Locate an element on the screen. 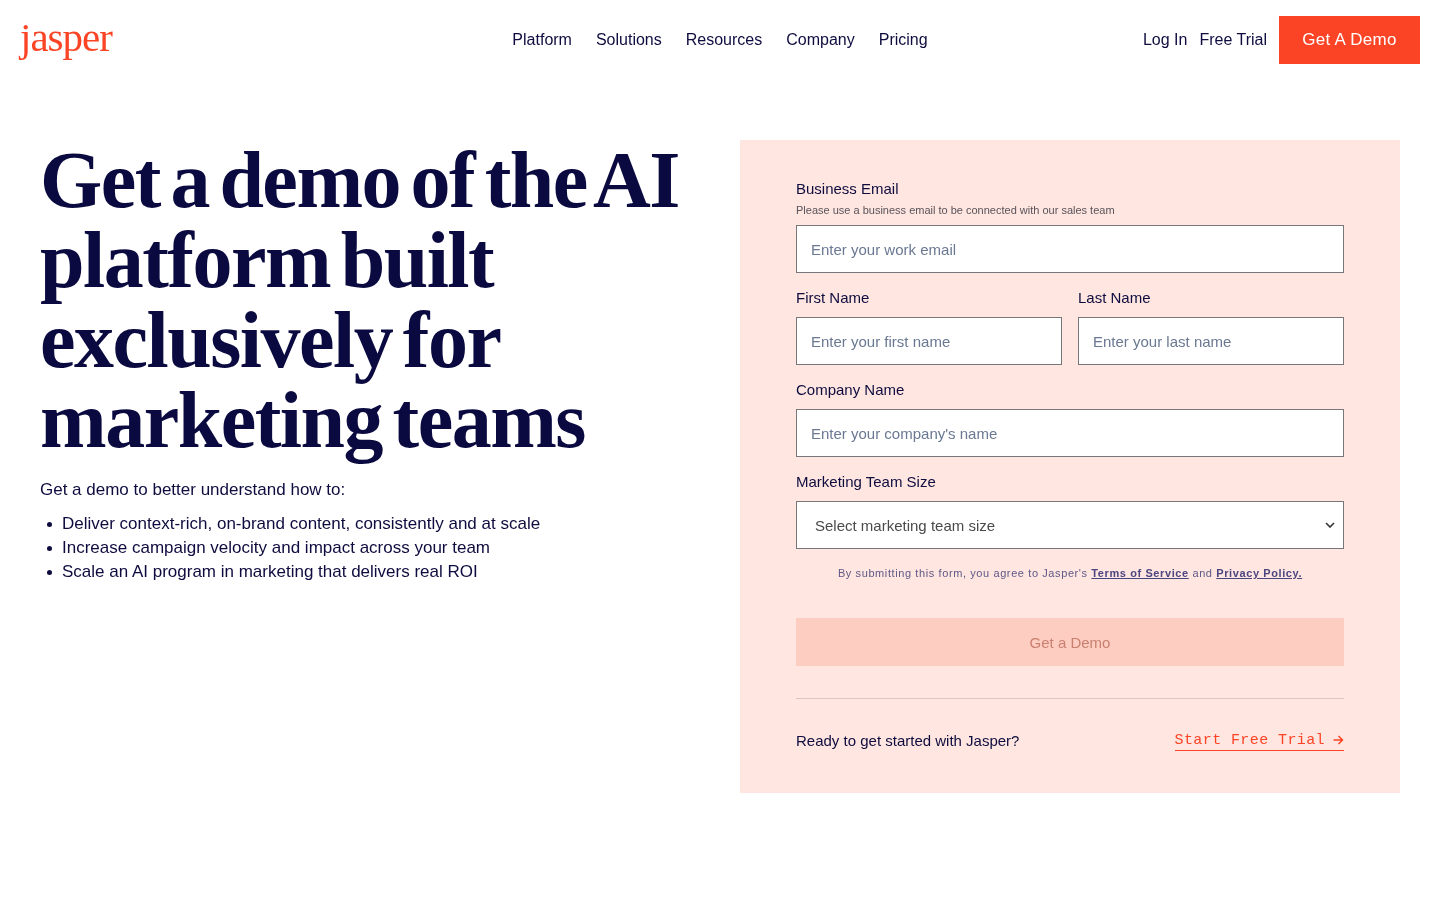  field-label: Last Name is located at coordinates (1115, 298).